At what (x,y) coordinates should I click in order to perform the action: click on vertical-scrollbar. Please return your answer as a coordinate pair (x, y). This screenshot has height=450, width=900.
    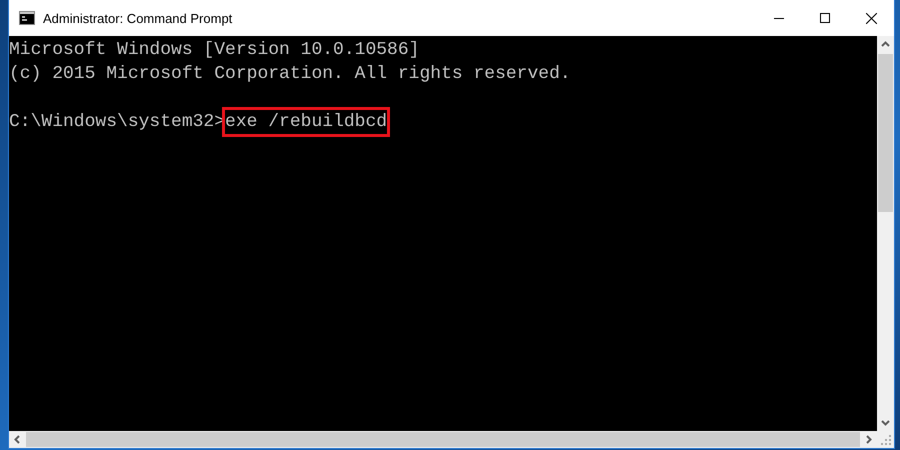
    Looking at the image, I should click on (885, 233).